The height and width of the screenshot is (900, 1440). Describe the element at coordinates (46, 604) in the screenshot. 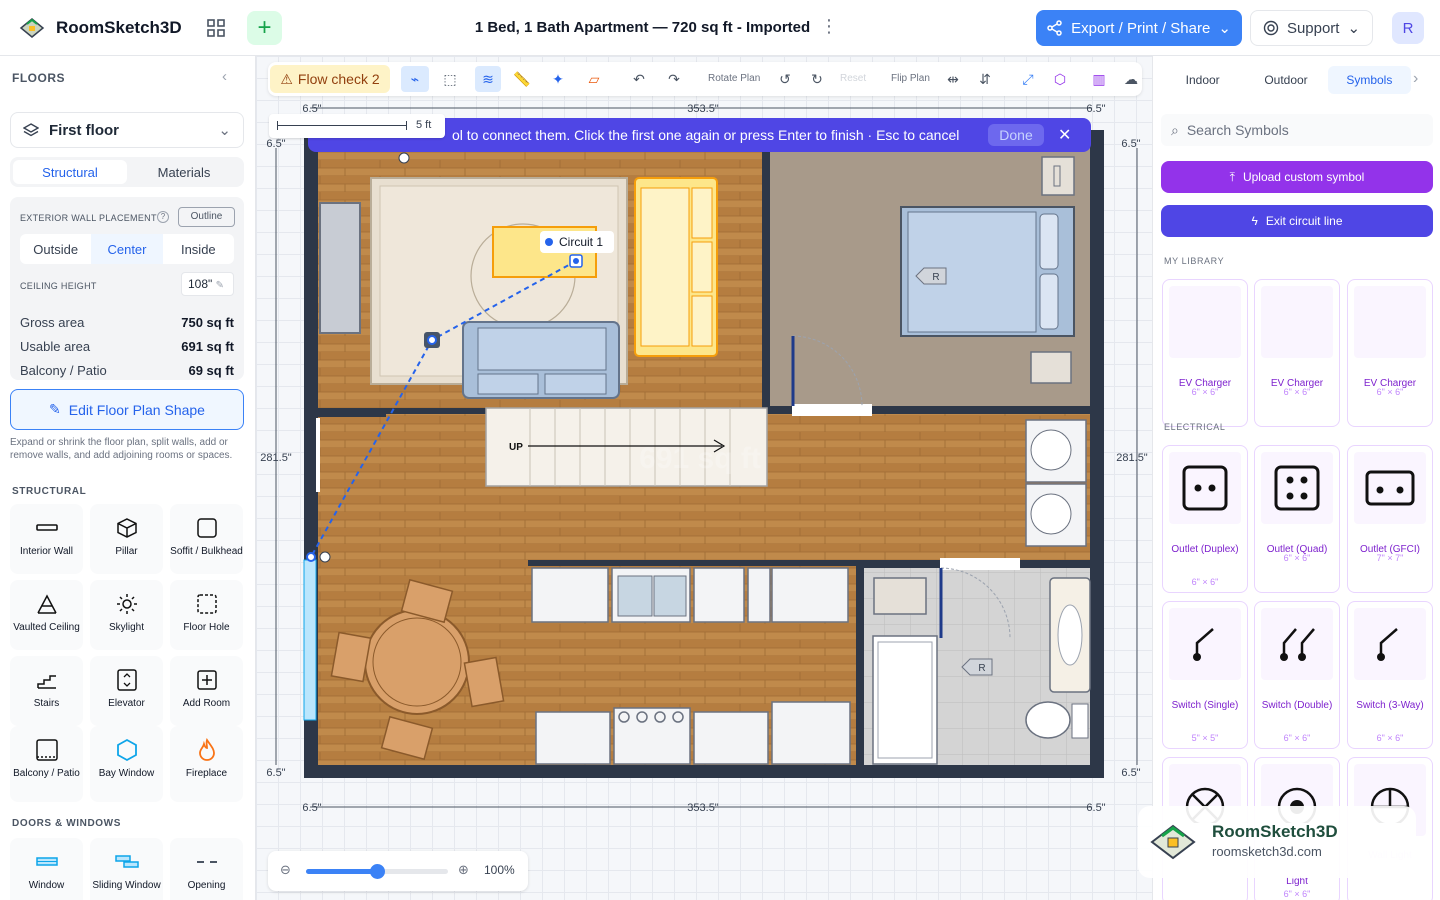

I see `vaulted-ceiling-icon` at that location.